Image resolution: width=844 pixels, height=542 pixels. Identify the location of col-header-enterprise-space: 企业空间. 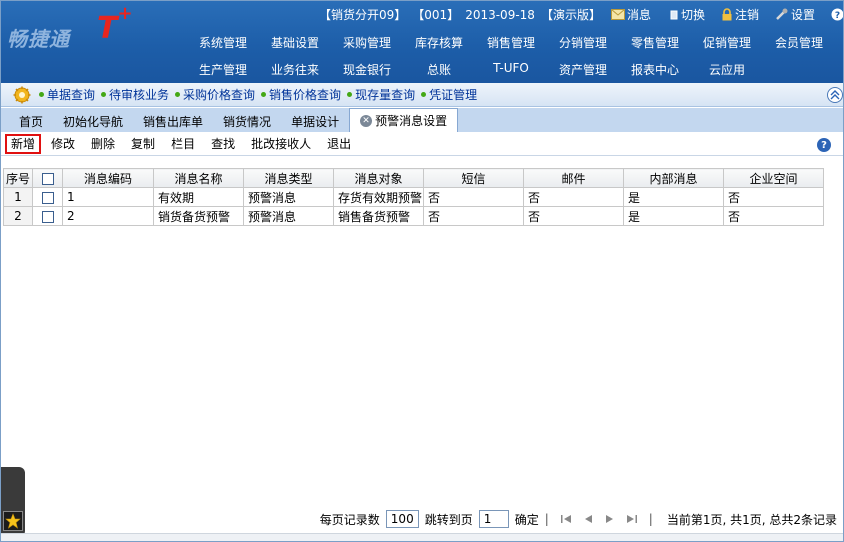
(773, 178).